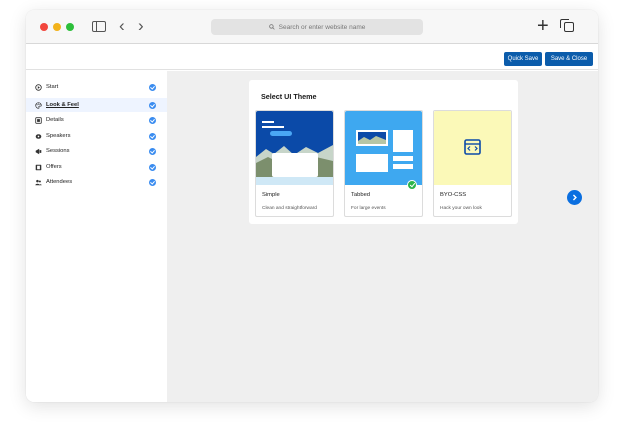 This screenshot has height=440, width=624. I want to click on maximize-window-button, so click(70, 27).